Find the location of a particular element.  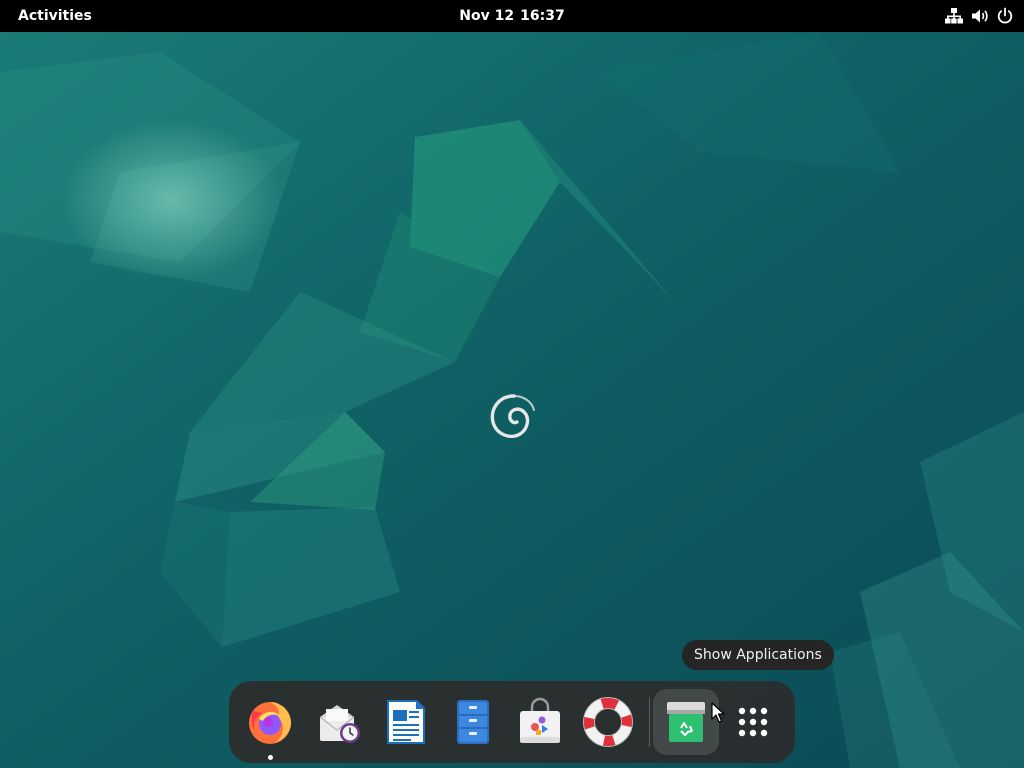

show-applications-grid-icon is located at coordinates (753, 722).